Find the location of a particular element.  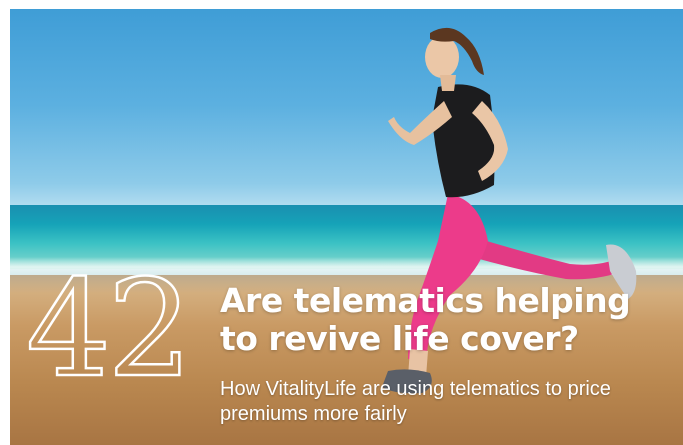

feature-number: 42 is located at coordinates (109, 329).